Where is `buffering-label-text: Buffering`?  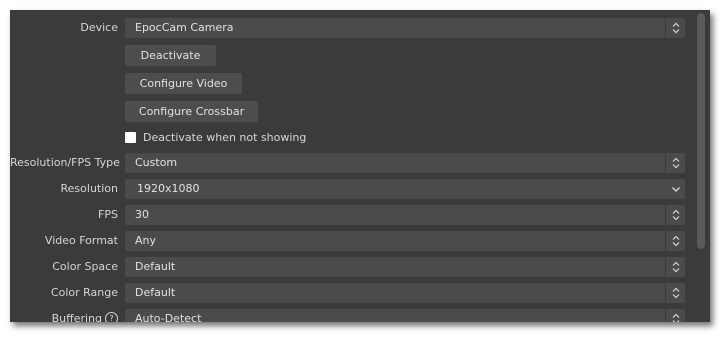 buffering-label-text: Buffering is located at coordinates (76, 317).